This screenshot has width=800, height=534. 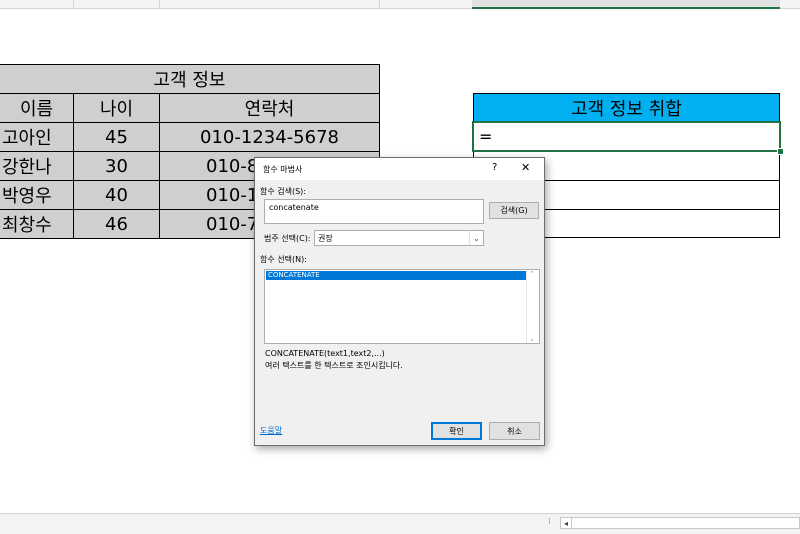 I want to click on search-button: 검색(G), so click(x=514, y=210).